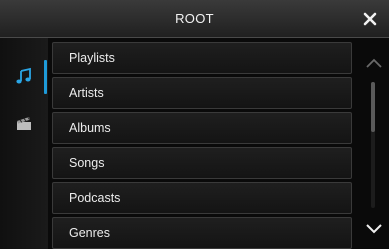 The height and width of the screenshot is (249, 389). I want to click on scroll-thumb, so click(373, 107).